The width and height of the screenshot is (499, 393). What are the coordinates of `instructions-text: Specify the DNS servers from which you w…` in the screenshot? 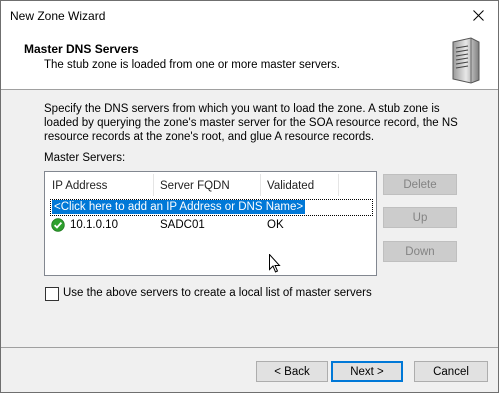 It's located at (251, 123).